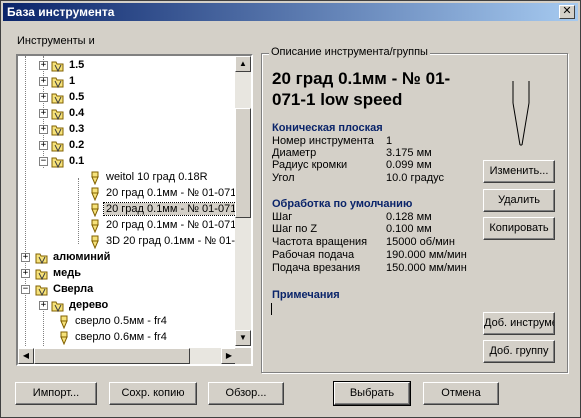 This screenshot has height=418, width=581. What do you see at coordinates (372, 393) in the screenshot?
I see `select-button: Выбрать` at bounding box center [372, 393].